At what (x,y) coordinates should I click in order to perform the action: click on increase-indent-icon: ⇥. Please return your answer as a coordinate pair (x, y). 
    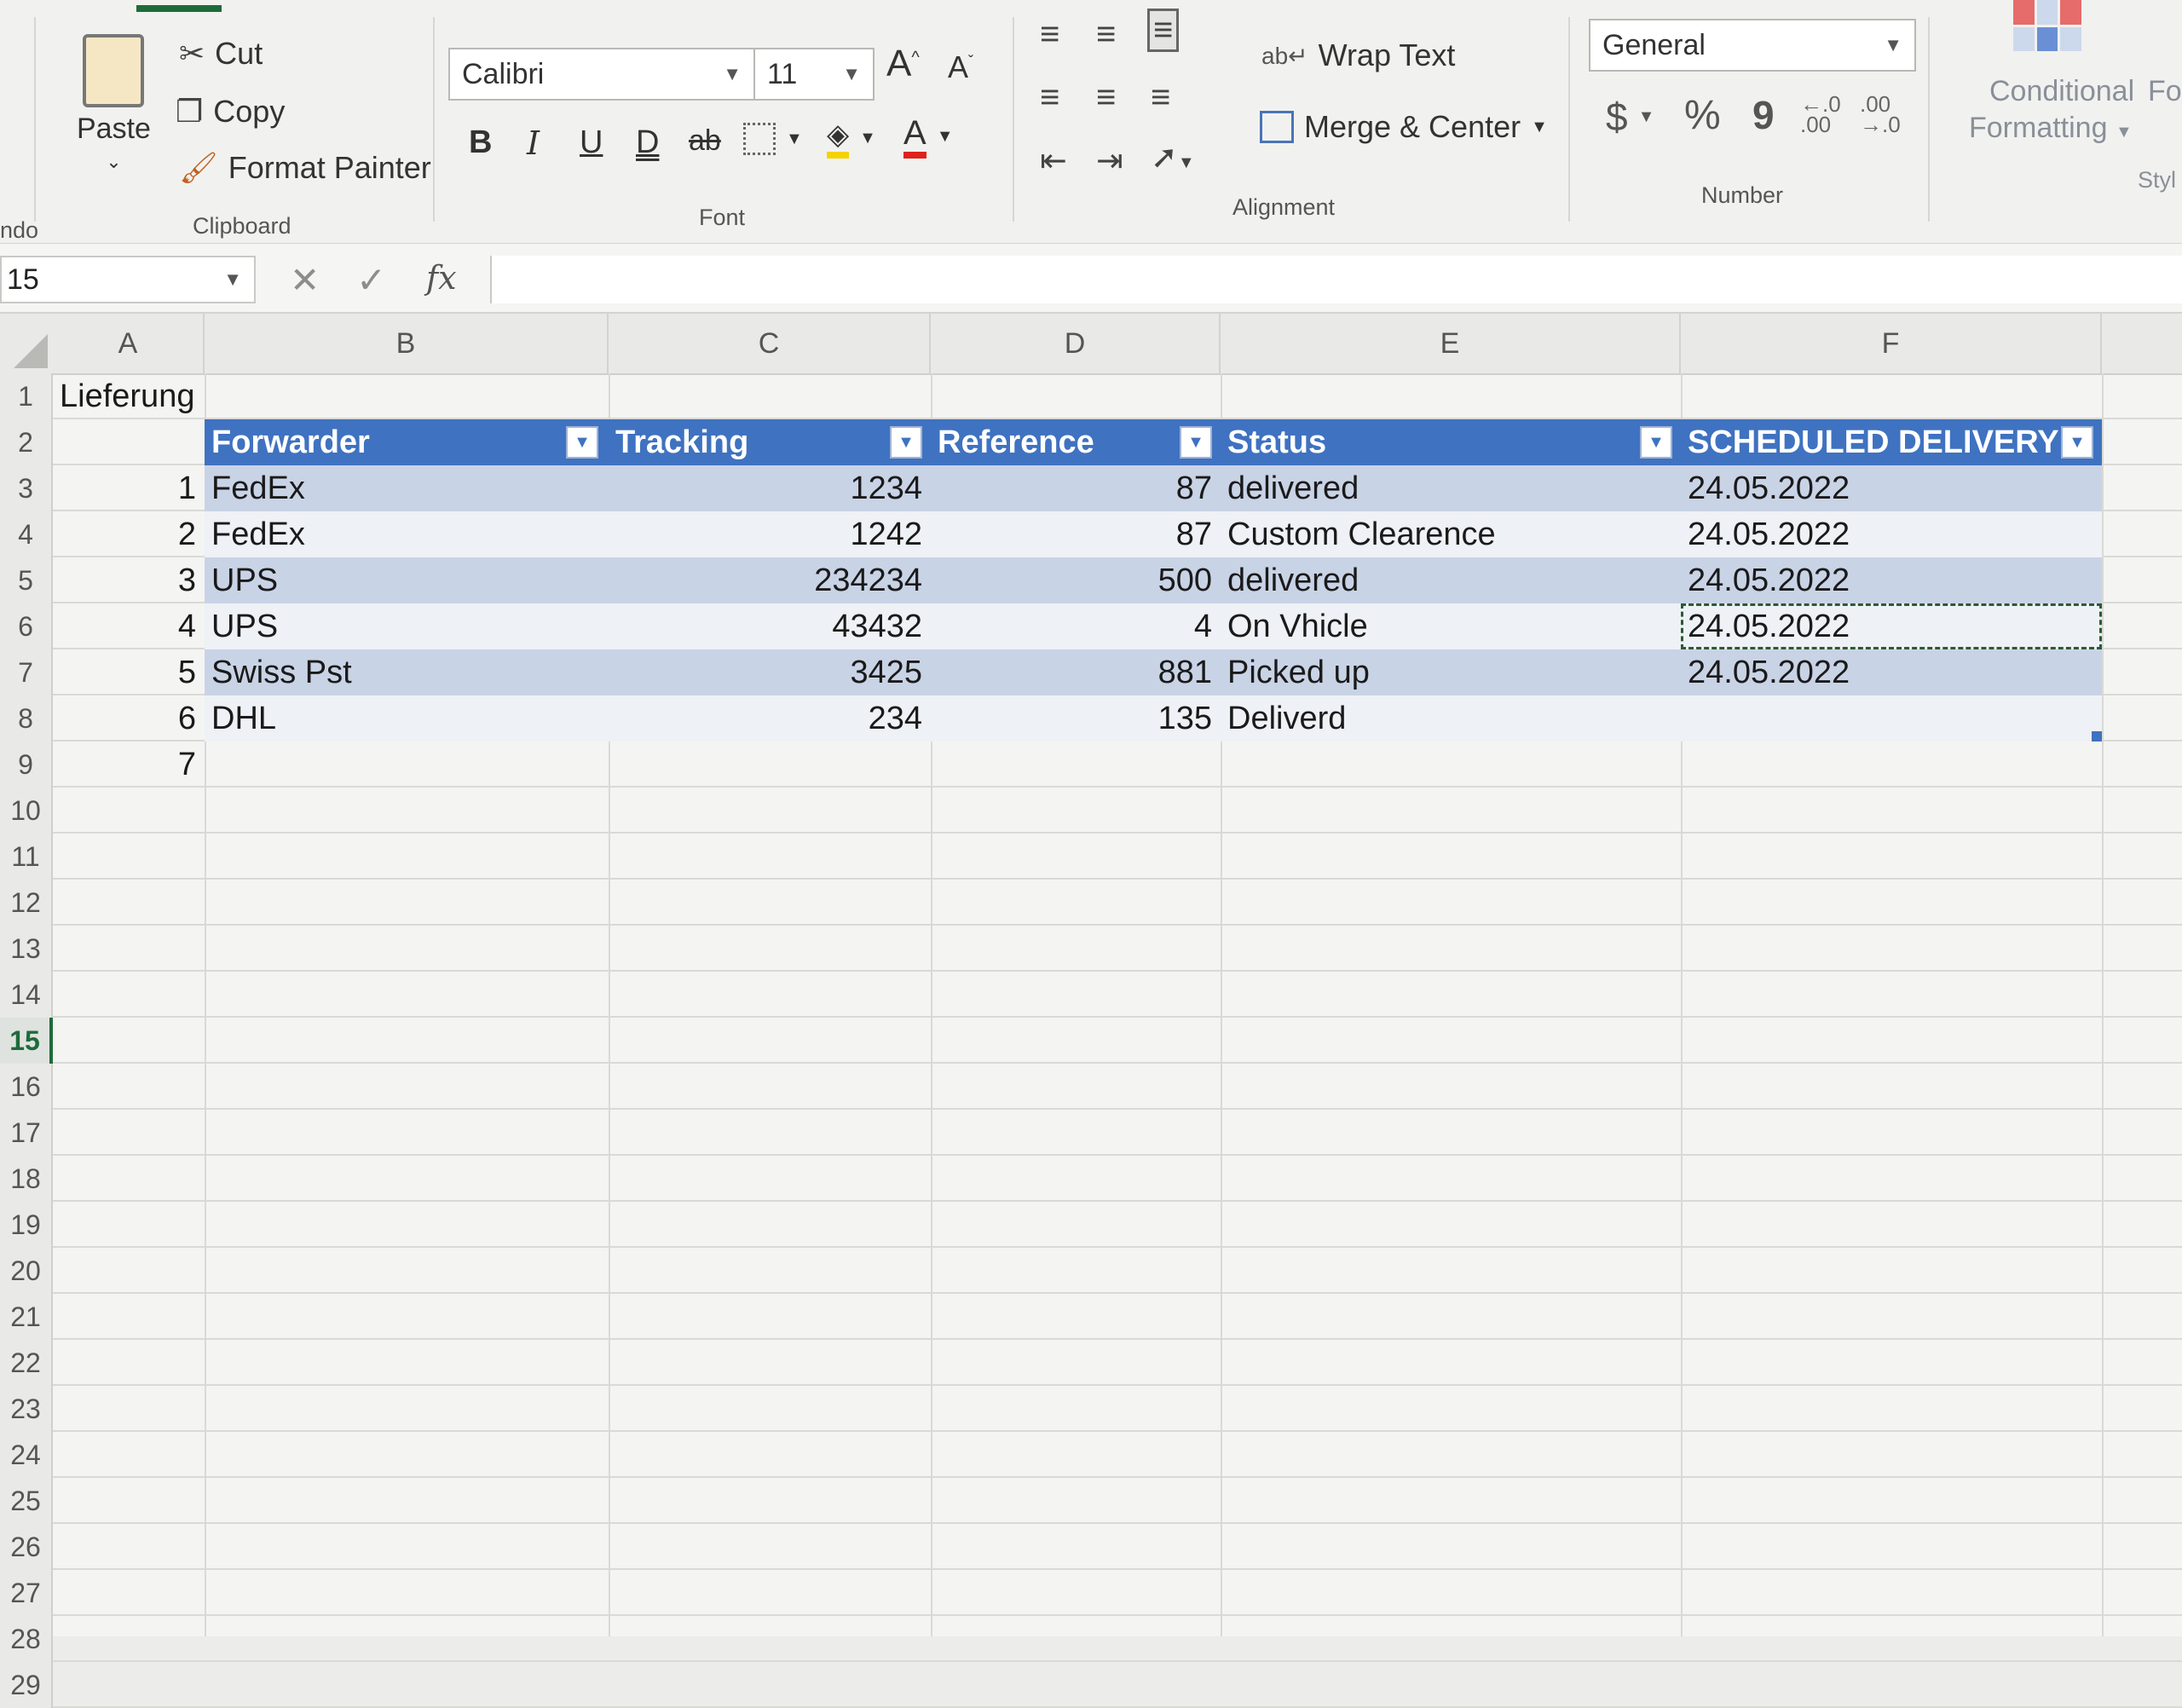
    Looking at the image, I should click on (1109, 160).